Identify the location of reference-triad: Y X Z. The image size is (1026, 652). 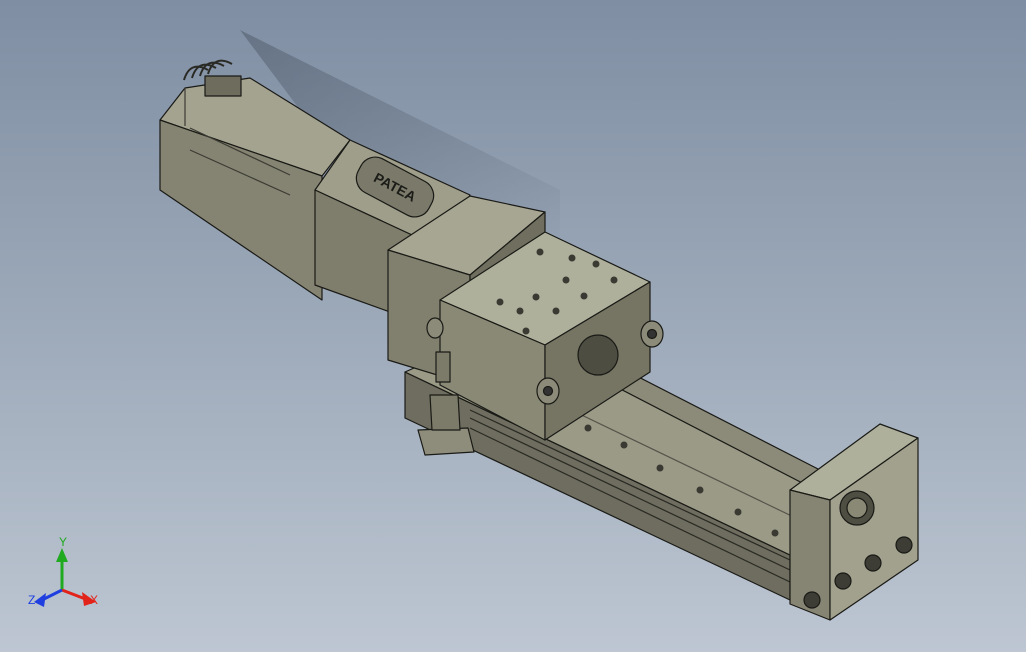
(67, 575).